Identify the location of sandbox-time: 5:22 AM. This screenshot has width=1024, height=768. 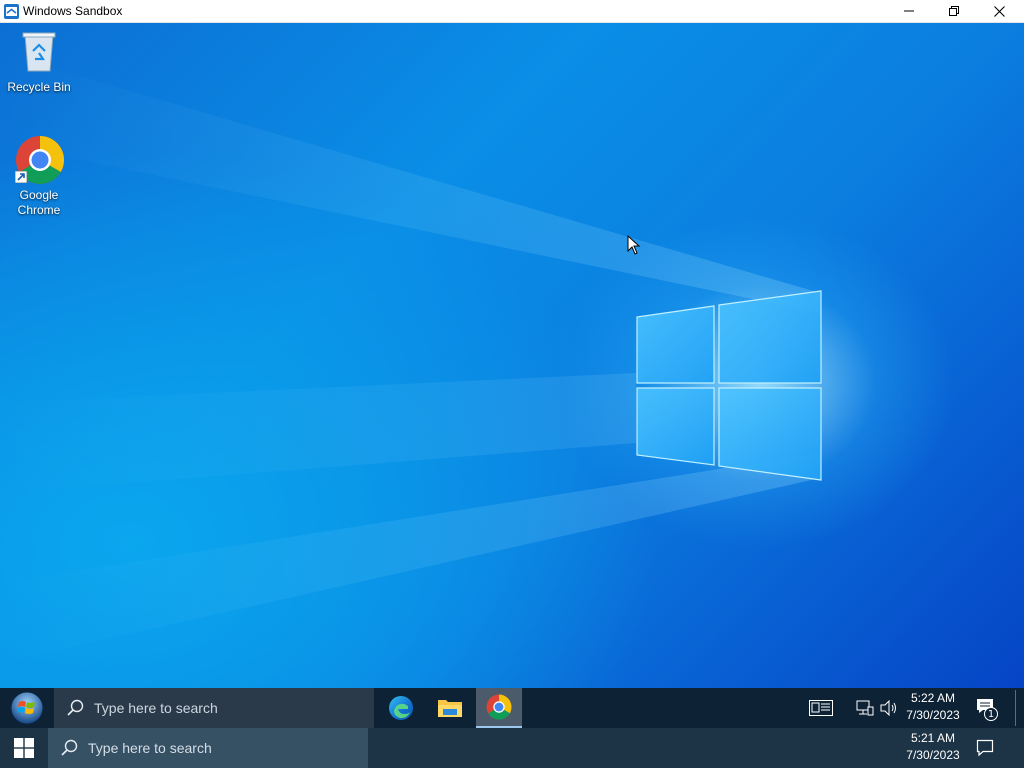
(933, 698).